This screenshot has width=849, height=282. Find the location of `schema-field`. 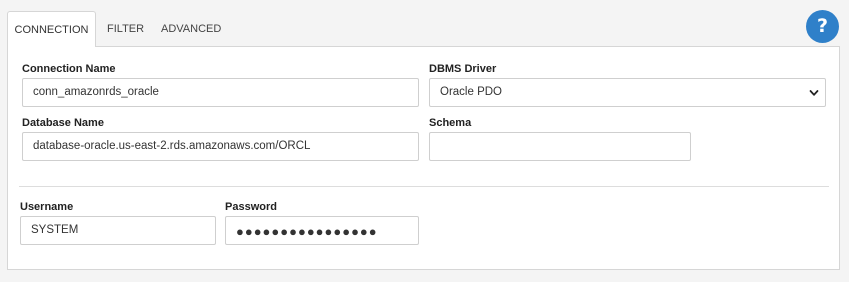

schema-field is located at coordinates (560, 146).